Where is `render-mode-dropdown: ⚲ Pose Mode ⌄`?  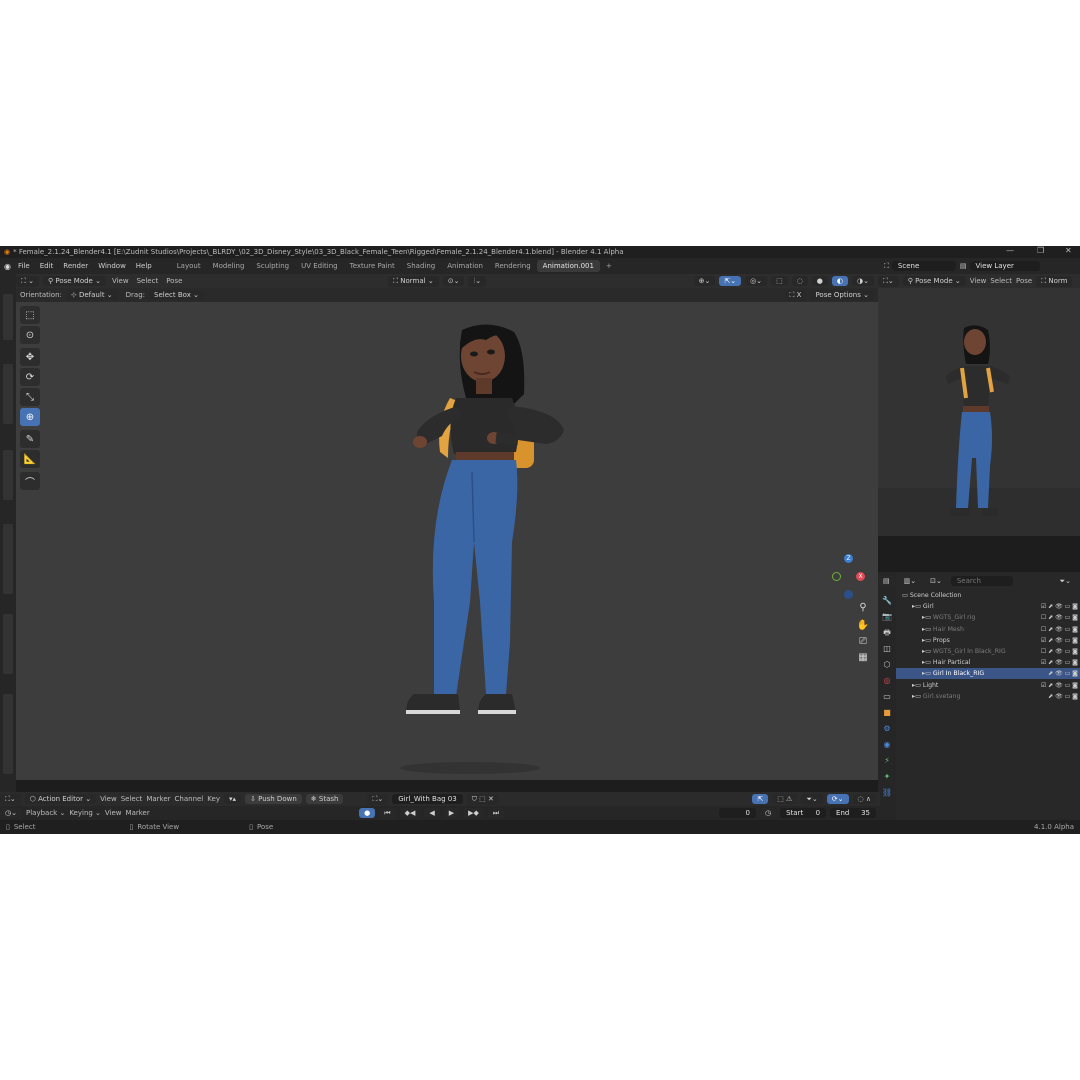
render-mode-dropdown: ⚲ Pose Mode ⌄ is located at coordinates (934, 281).